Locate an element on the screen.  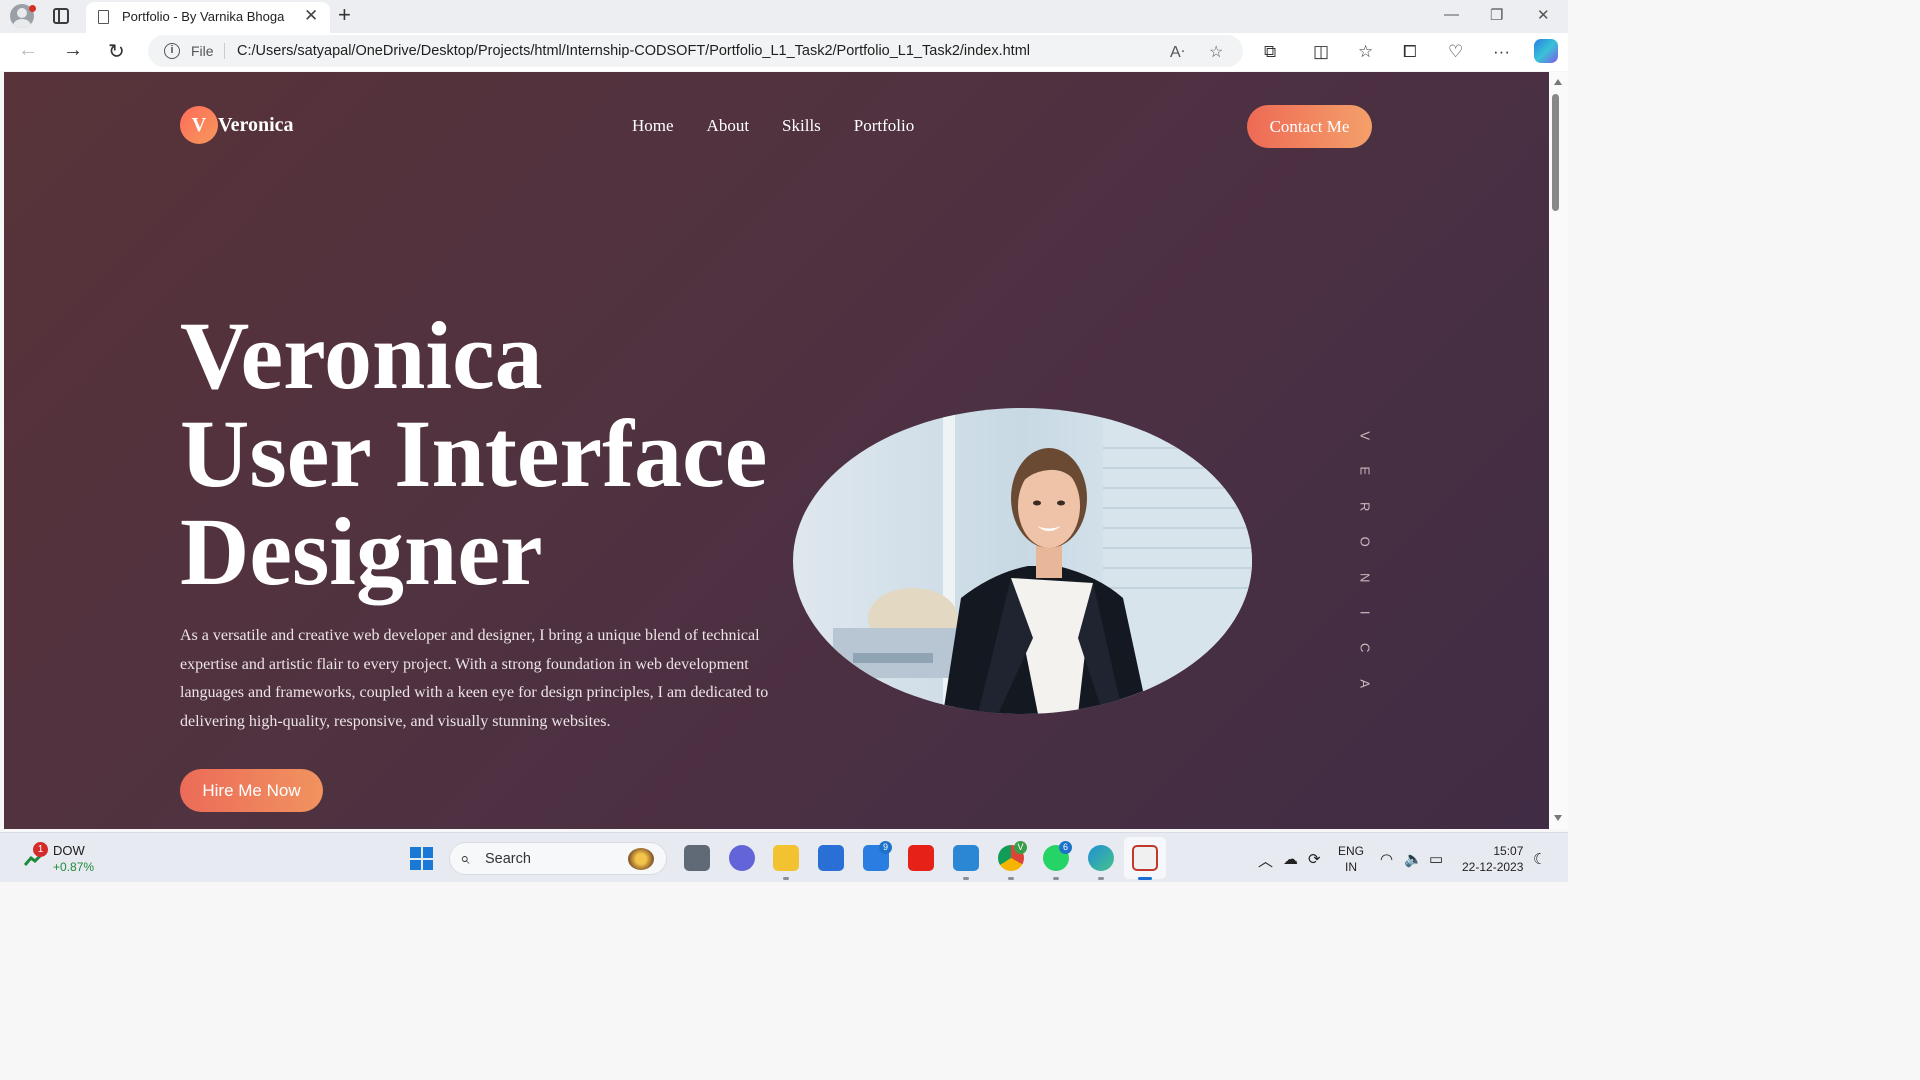
running-indicator-active is located at coordinates (1145, 878).